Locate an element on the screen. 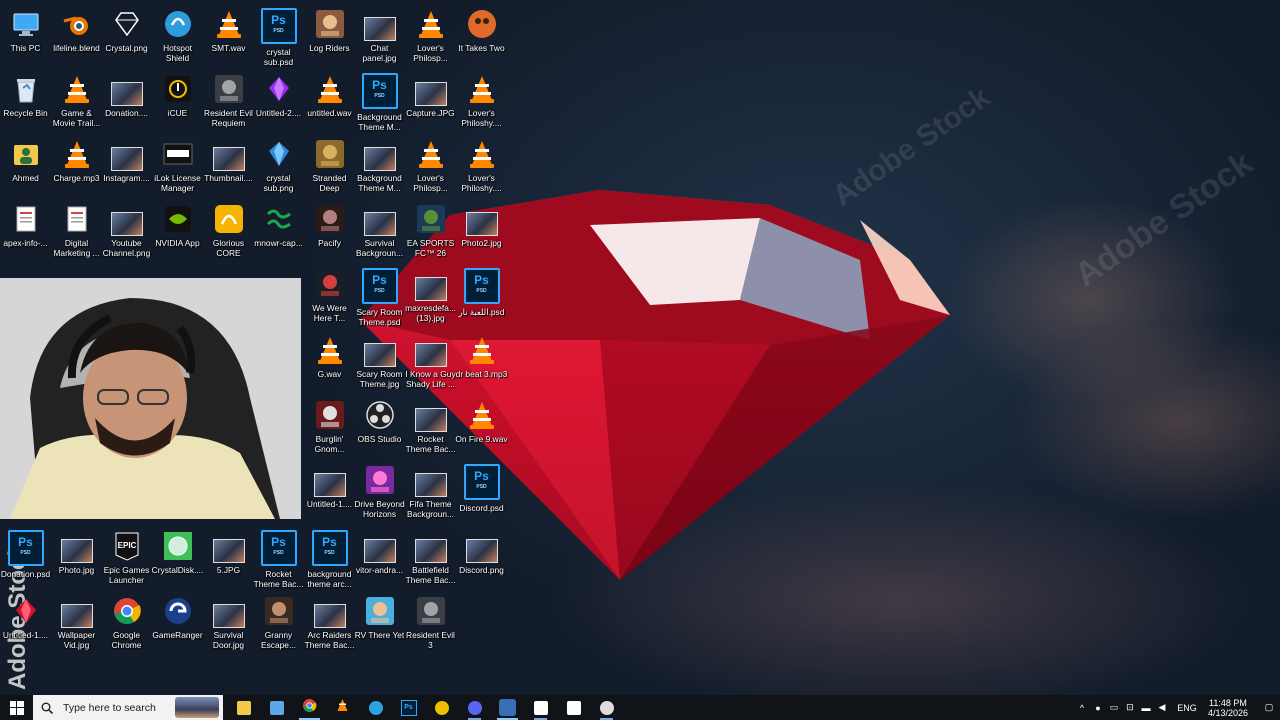 This screenshot has height=720, width=1280. desktop-icon: iCUE is located at coordinates (177, 101).